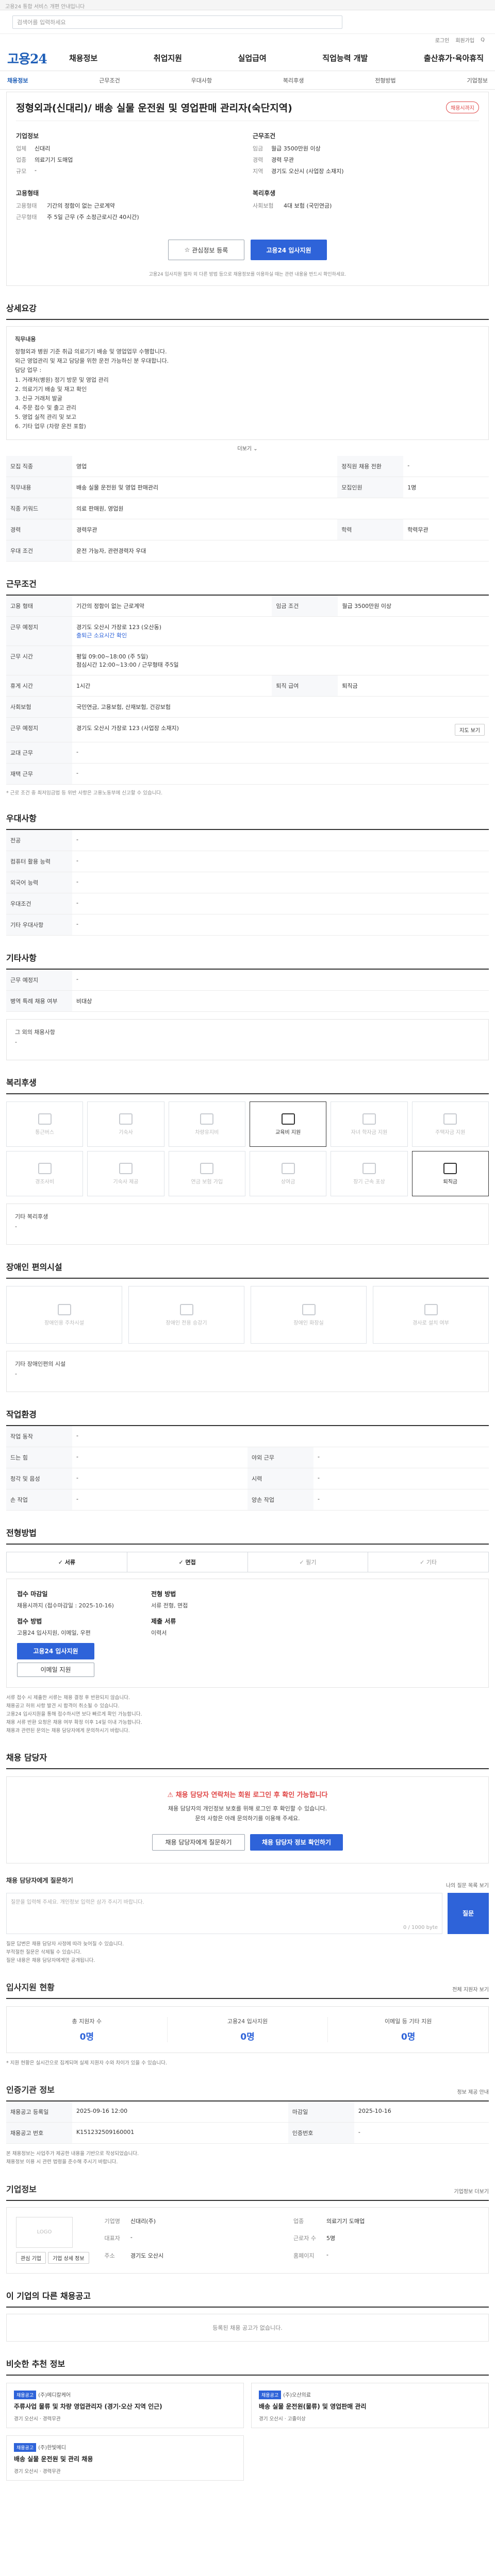  Describe the element at coordinates (65, 1605) in the screenshot. I see `recv-value: 채용시까지 (접수마감일 : 2025-10-16)` at that location.